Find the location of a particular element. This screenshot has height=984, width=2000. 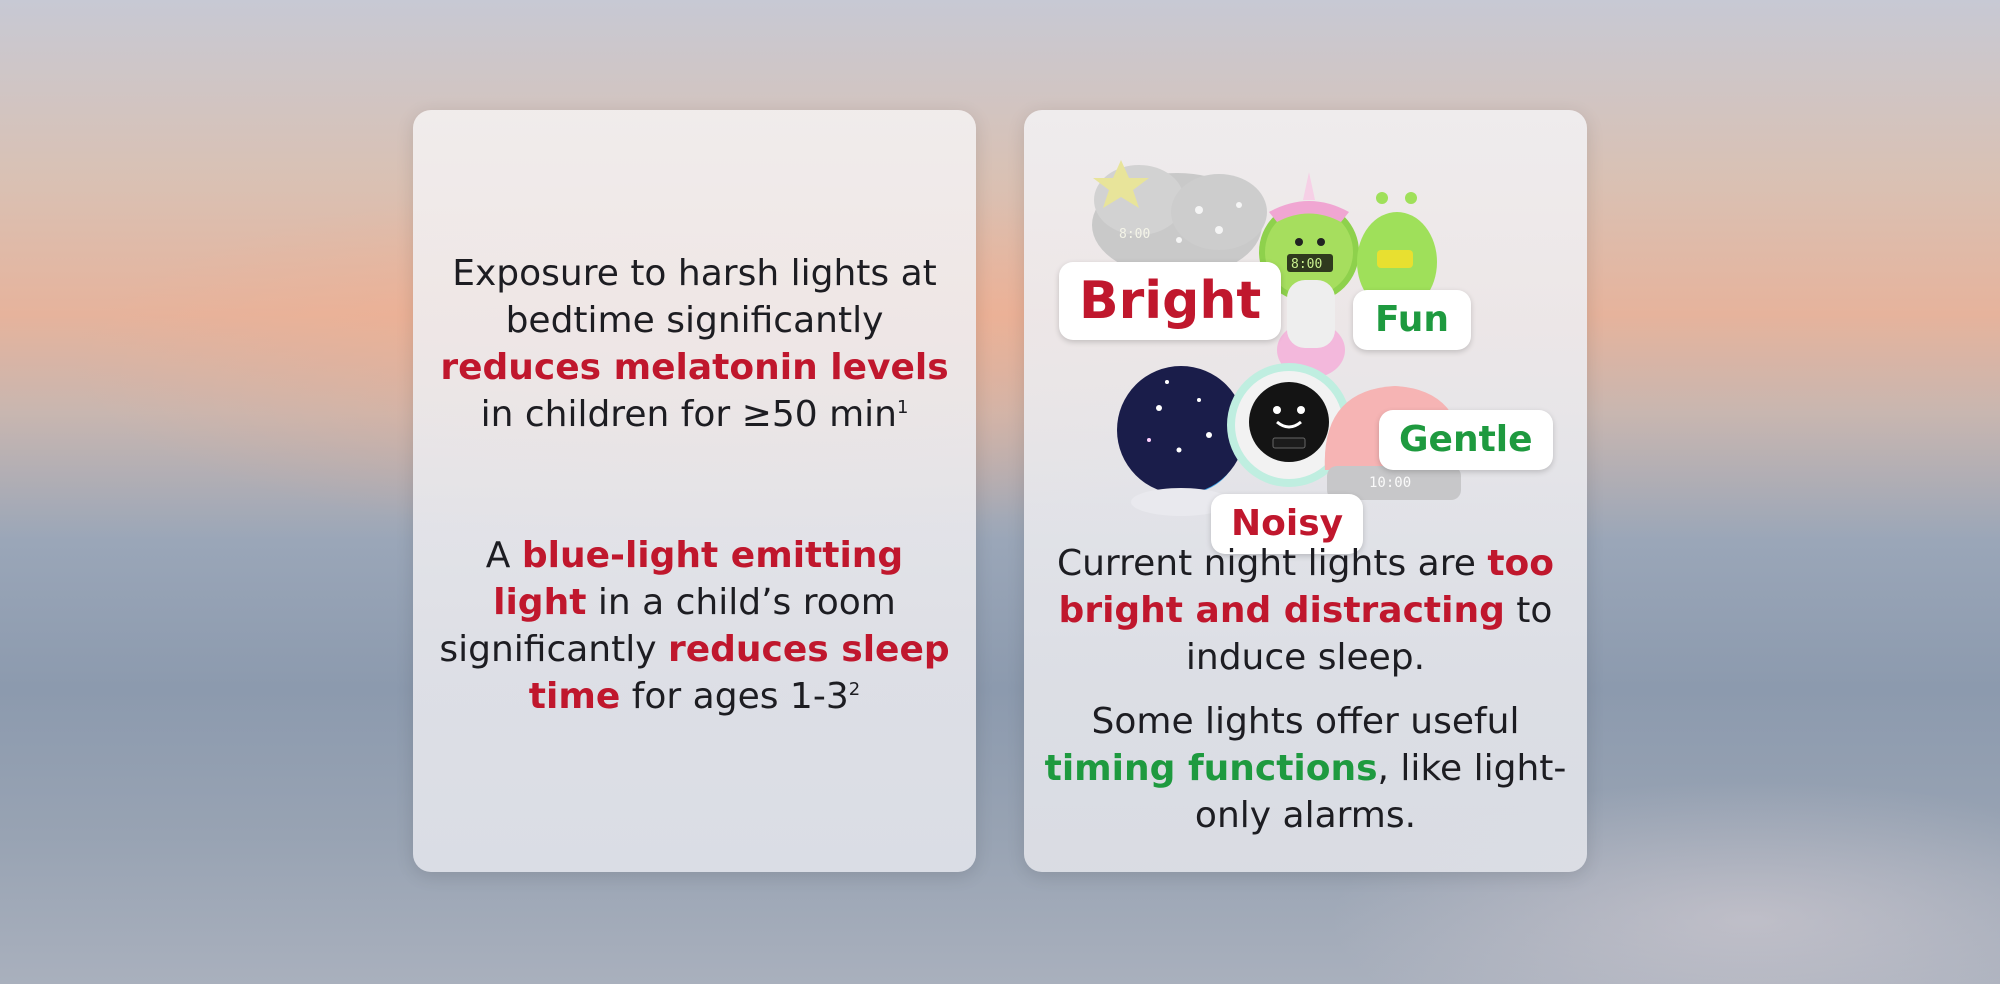

svg-text: 10:00 is located at coordinates (1390, 483).